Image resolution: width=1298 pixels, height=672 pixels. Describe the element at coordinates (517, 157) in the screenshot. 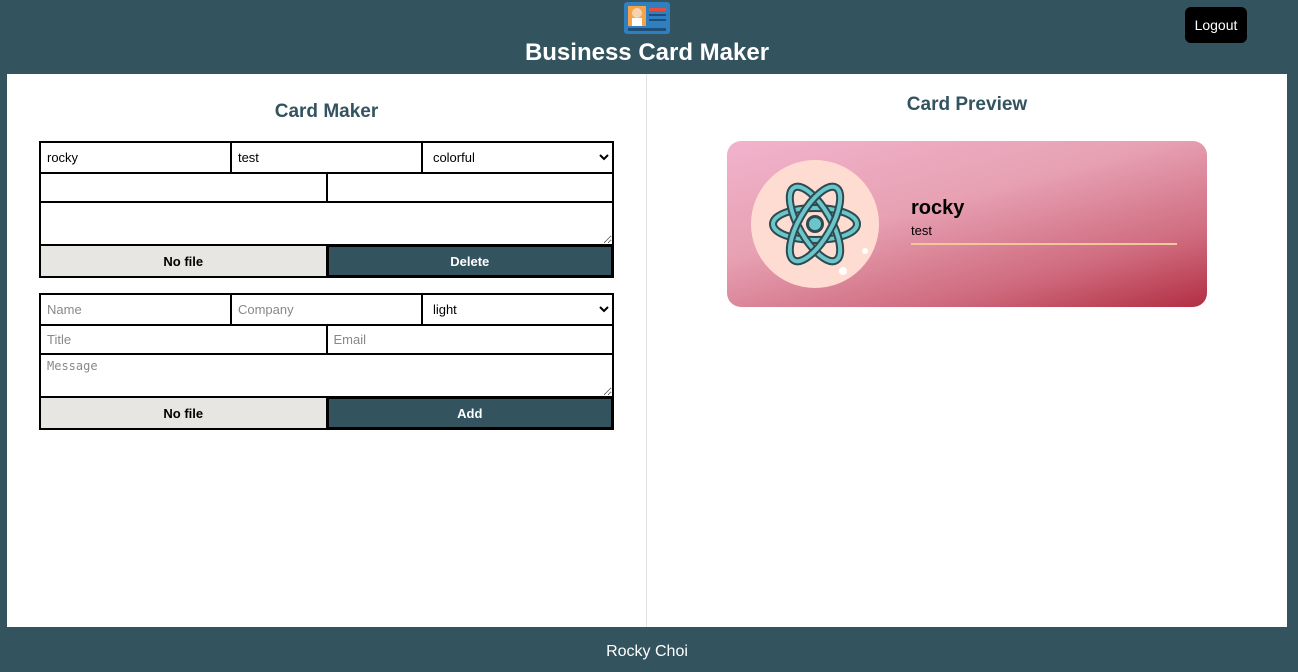

I see `theme-select: colorful` at that location.